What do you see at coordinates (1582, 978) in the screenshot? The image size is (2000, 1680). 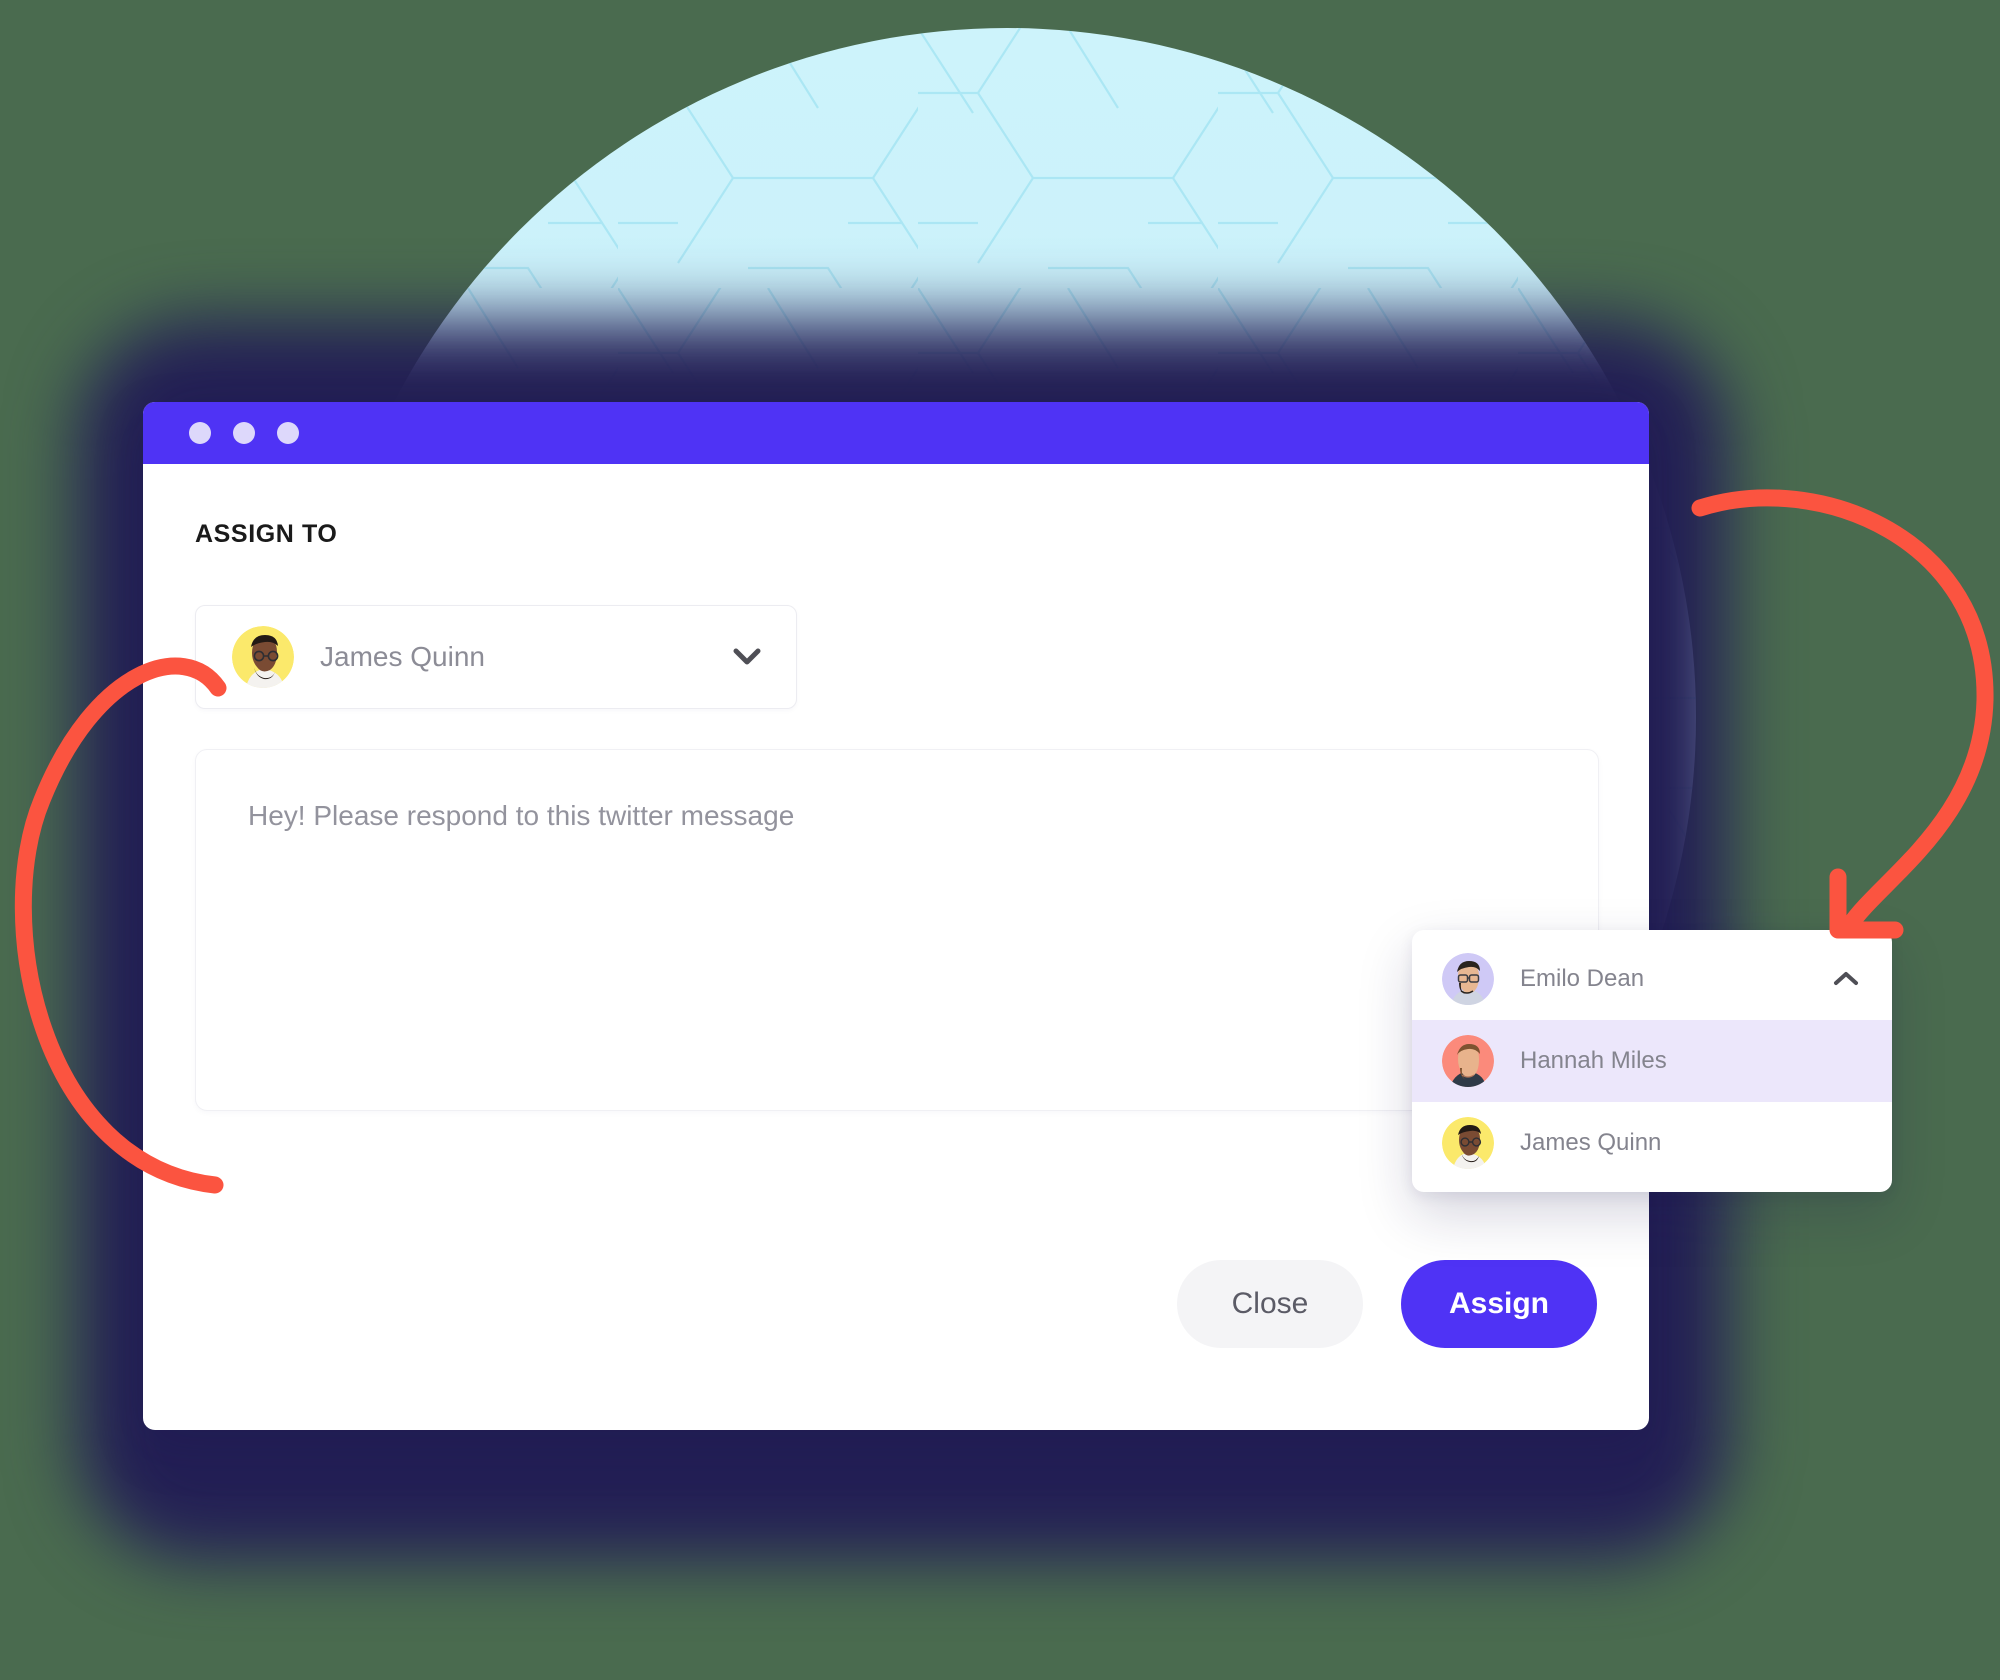 I see `dropdown-item-label: Emilo Dean` at bounding box center [1582, 978].